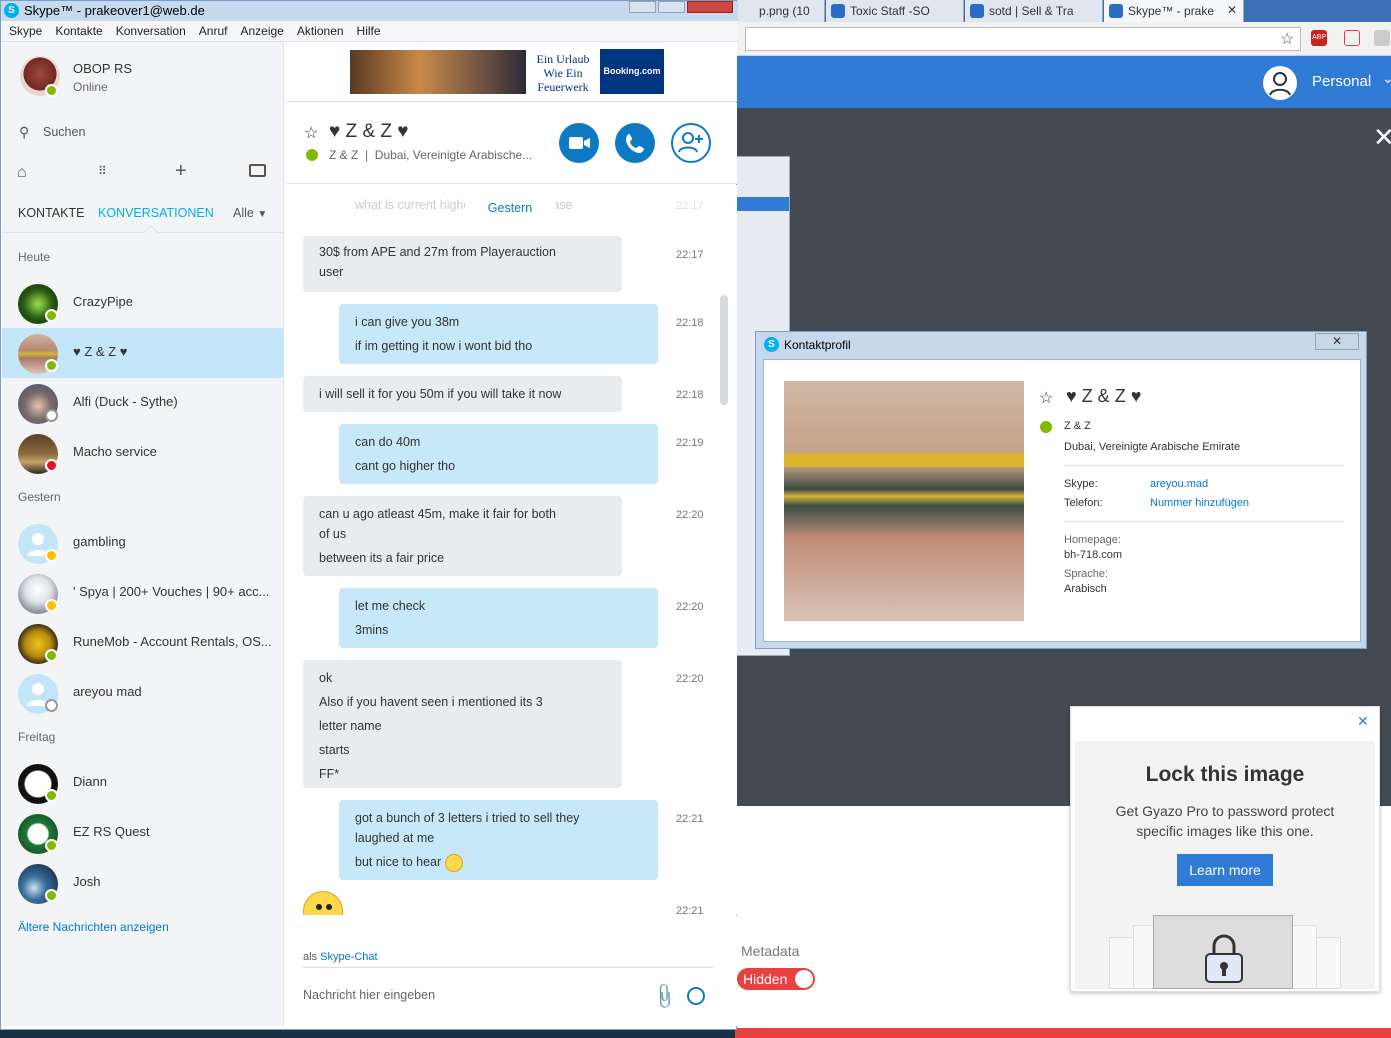 The height and width of the screenshot is (1038, 1391). What do you see at coordinates (817, 345) in the screenshot?
I see `window-title: Kontaktprofil` at bounding box center [817, 345].